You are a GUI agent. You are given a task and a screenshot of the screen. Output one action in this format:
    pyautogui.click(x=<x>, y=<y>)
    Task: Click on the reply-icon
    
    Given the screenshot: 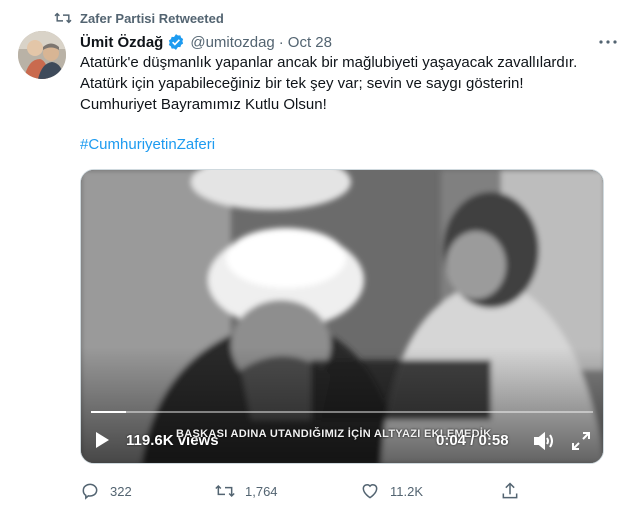 What is the action you would take?
    pyautogui.click(x=90, y=491)
    